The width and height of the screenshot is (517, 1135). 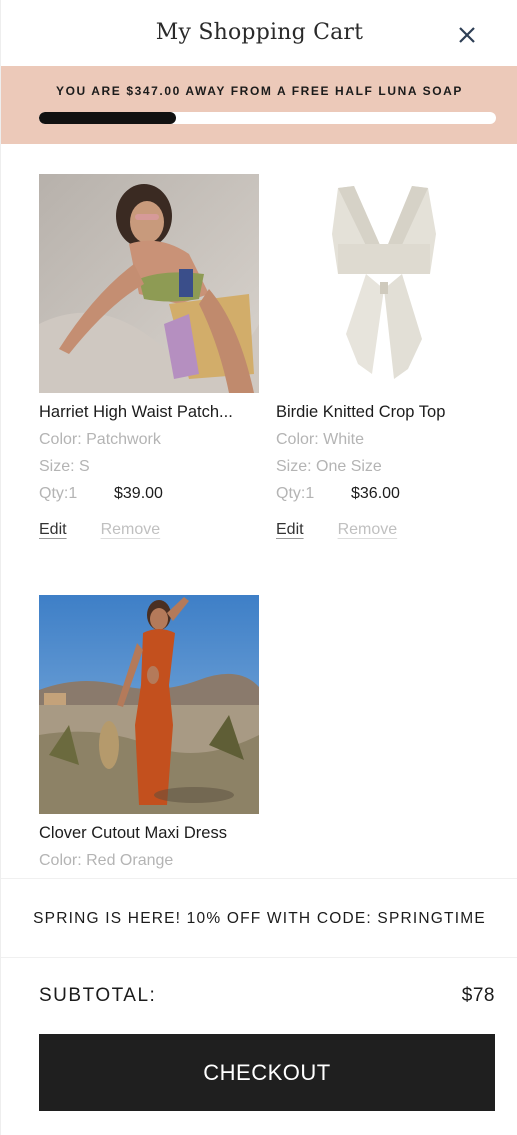 I want to click on quantity-price-row: Qty:1 $36.00, so click(x=386, y=494).